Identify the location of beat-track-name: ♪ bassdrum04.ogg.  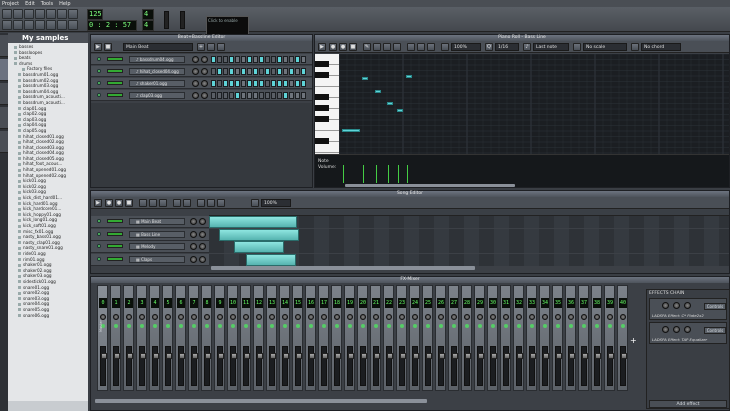
(157, 59).